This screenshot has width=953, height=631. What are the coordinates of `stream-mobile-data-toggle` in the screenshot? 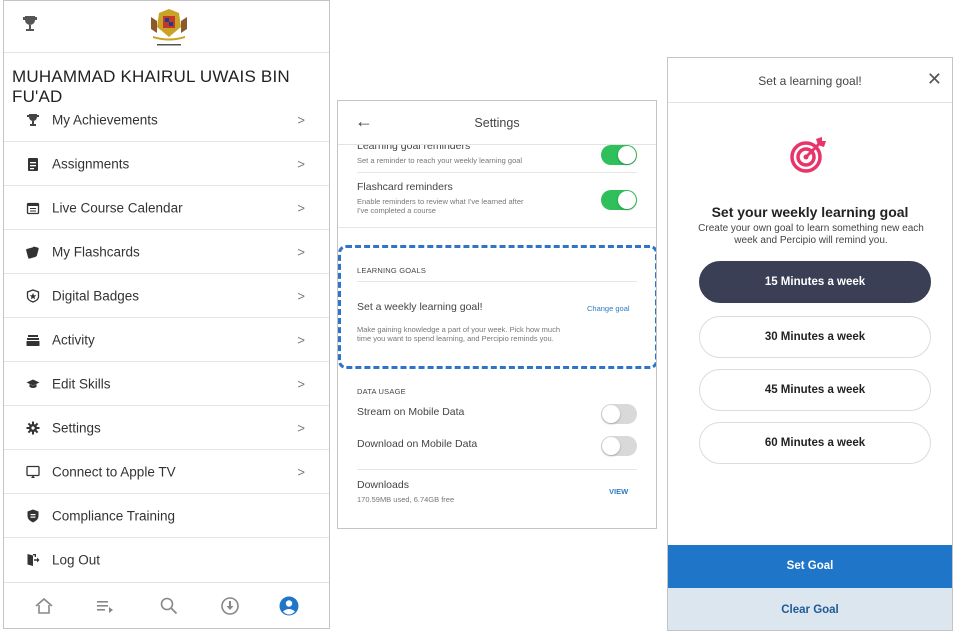 It's located at (619, 414).